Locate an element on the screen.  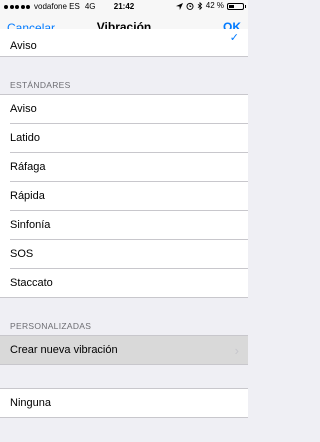
list-item: SOS is located at coordinates (124, 254).